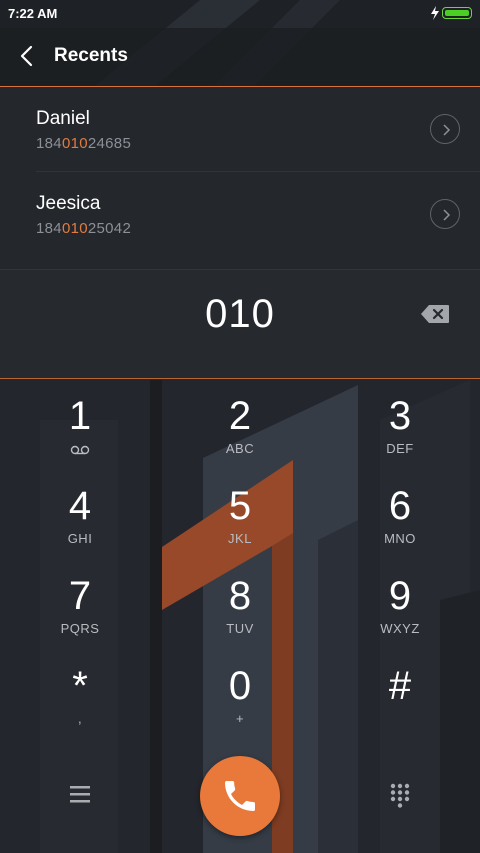  I want to click on entered-number: 010, so click(240, 314).